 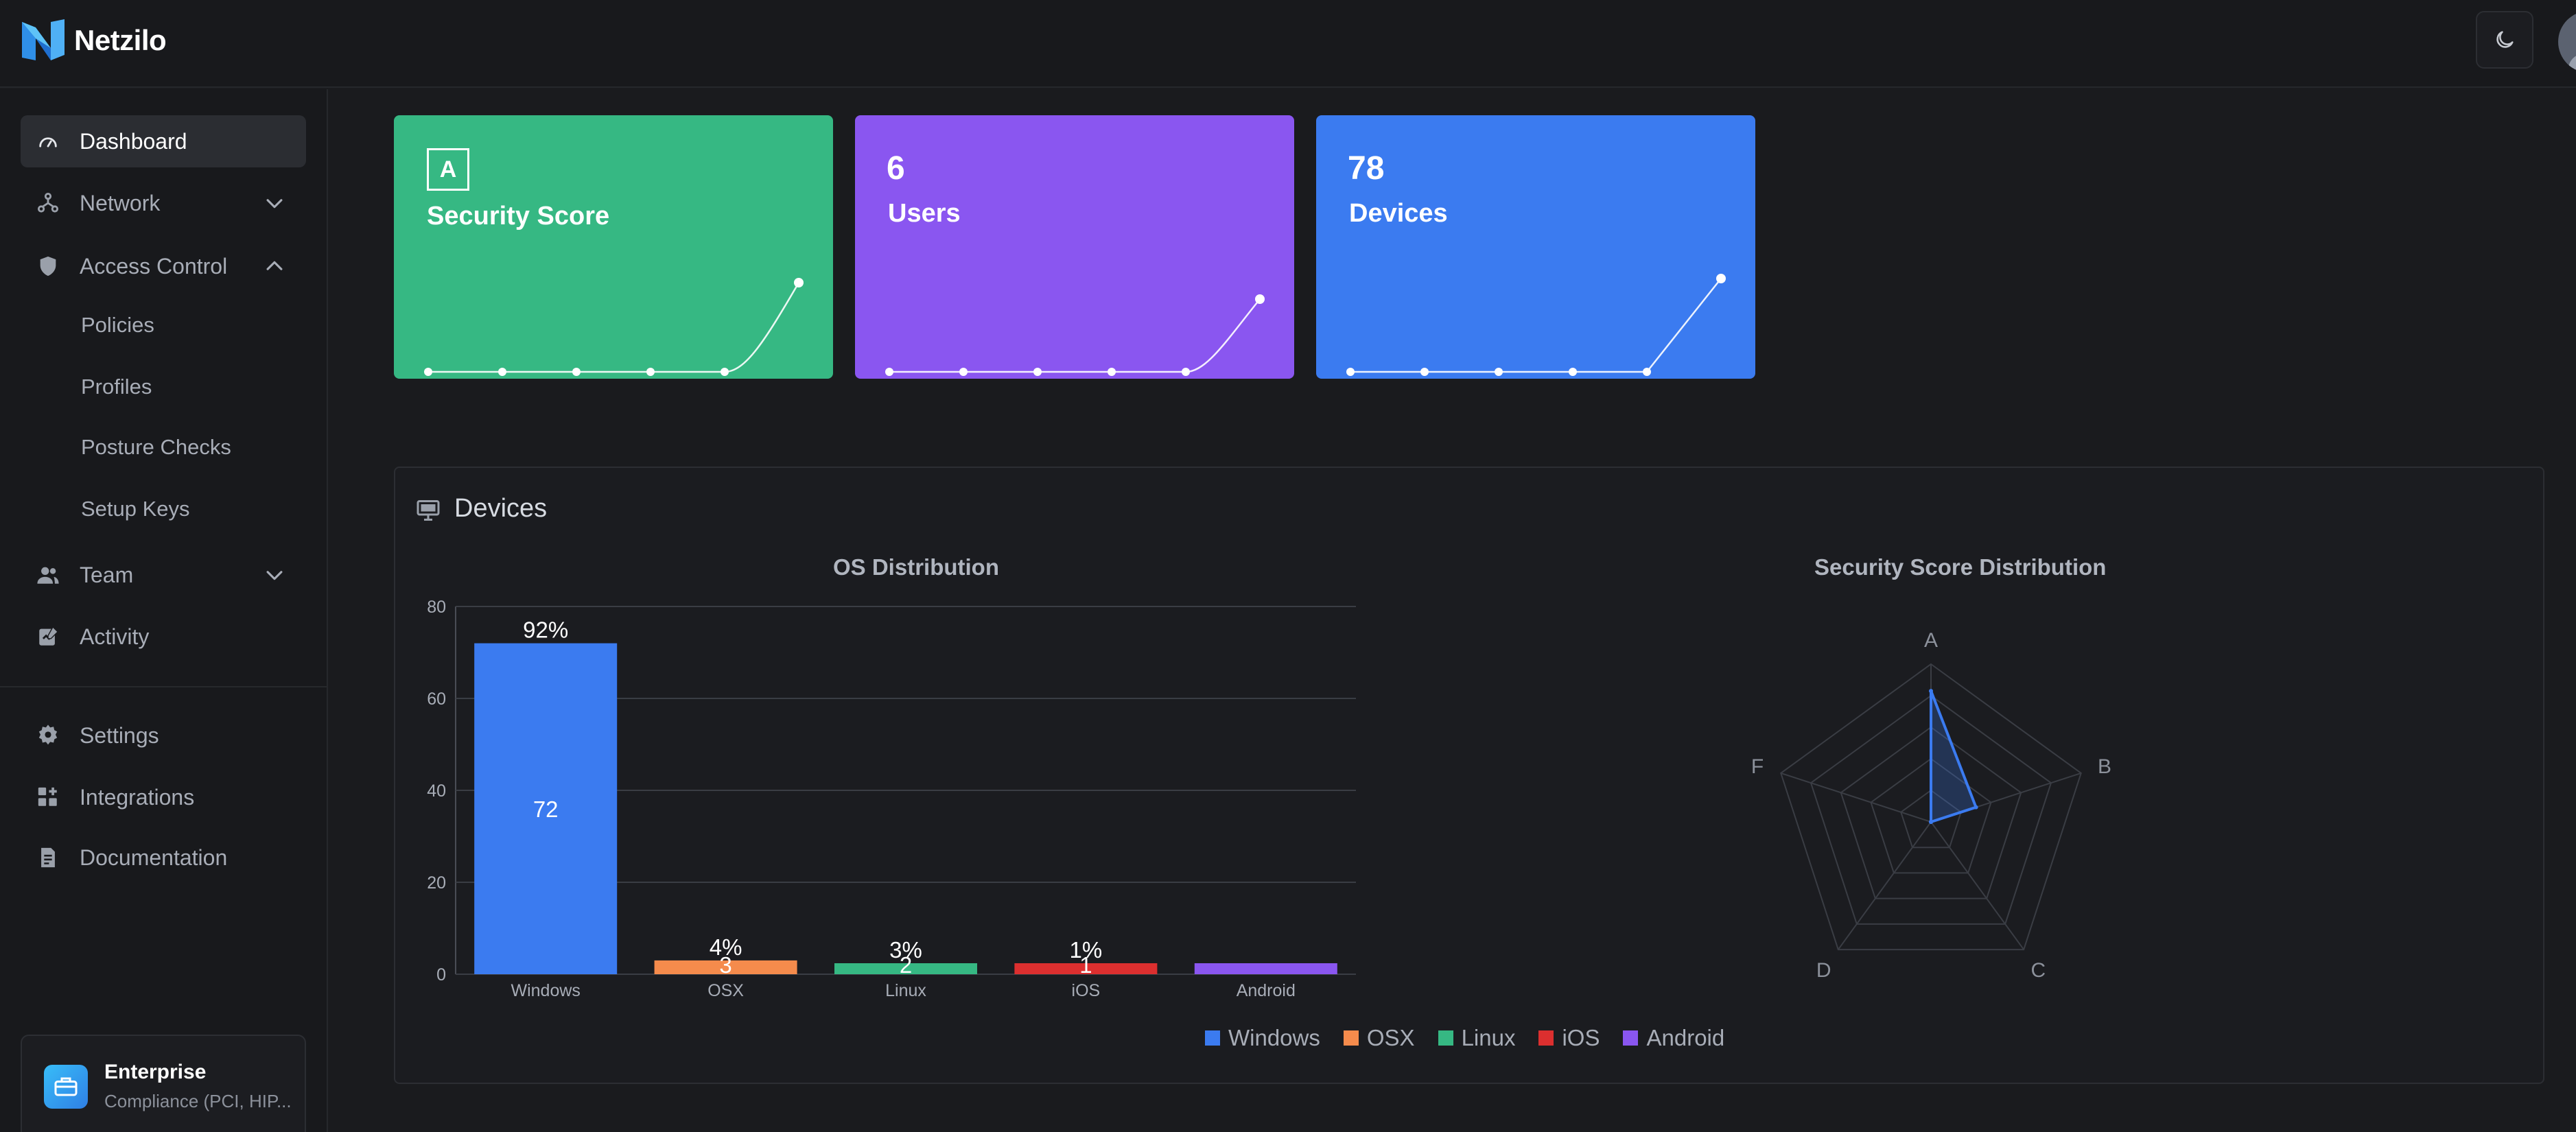 What do you see at coordinates (163, 637) in the screenshot?
I see `sidebar-item-activity: Activity` at bounding box center [163, 637].